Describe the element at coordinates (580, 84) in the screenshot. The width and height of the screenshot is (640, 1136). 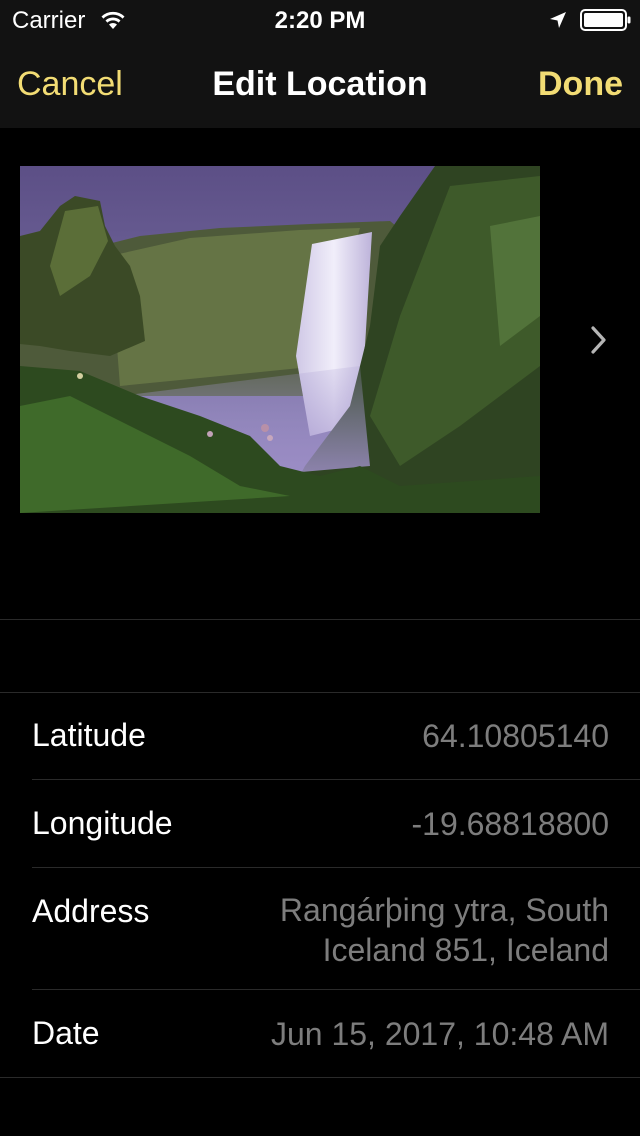
I see `done-button: Done` at that location.